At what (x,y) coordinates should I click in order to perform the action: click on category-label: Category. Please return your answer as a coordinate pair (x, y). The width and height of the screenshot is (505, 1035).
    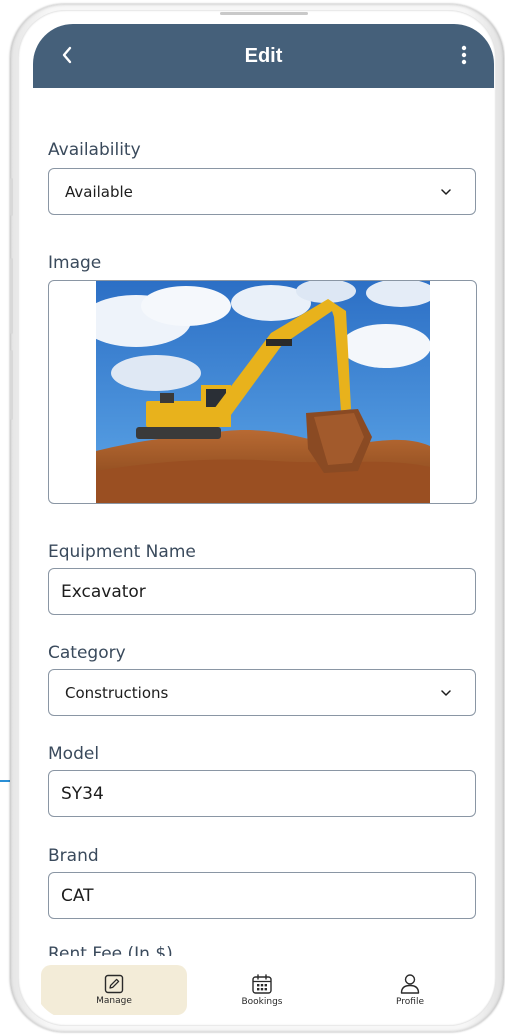
    Looking at the image, I should click on (87, 653).